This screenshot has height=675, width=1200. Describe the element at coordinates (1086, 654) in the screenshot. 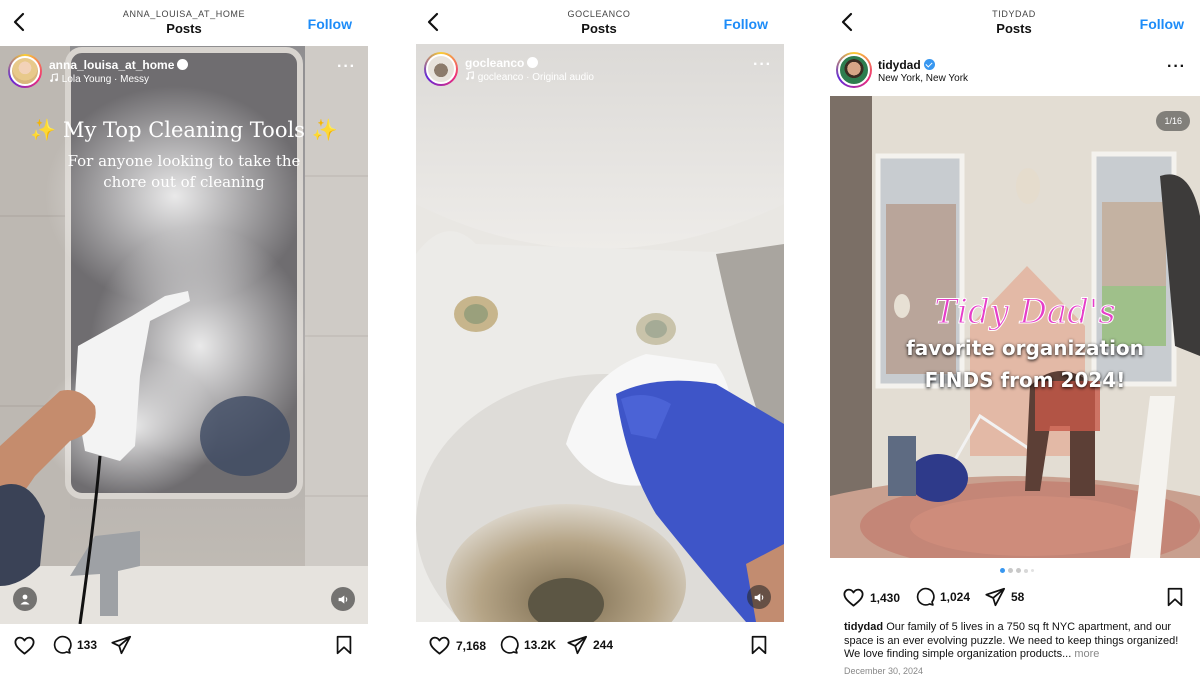

I see `more-link: more` at that location.